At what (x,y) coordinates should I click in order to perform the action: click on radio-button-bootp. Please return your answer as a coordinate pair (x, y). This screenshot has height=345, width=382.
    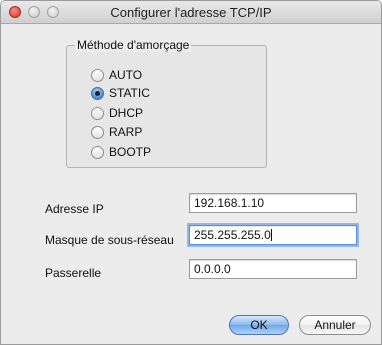
    Looking at the image, I should click on (97, 152).